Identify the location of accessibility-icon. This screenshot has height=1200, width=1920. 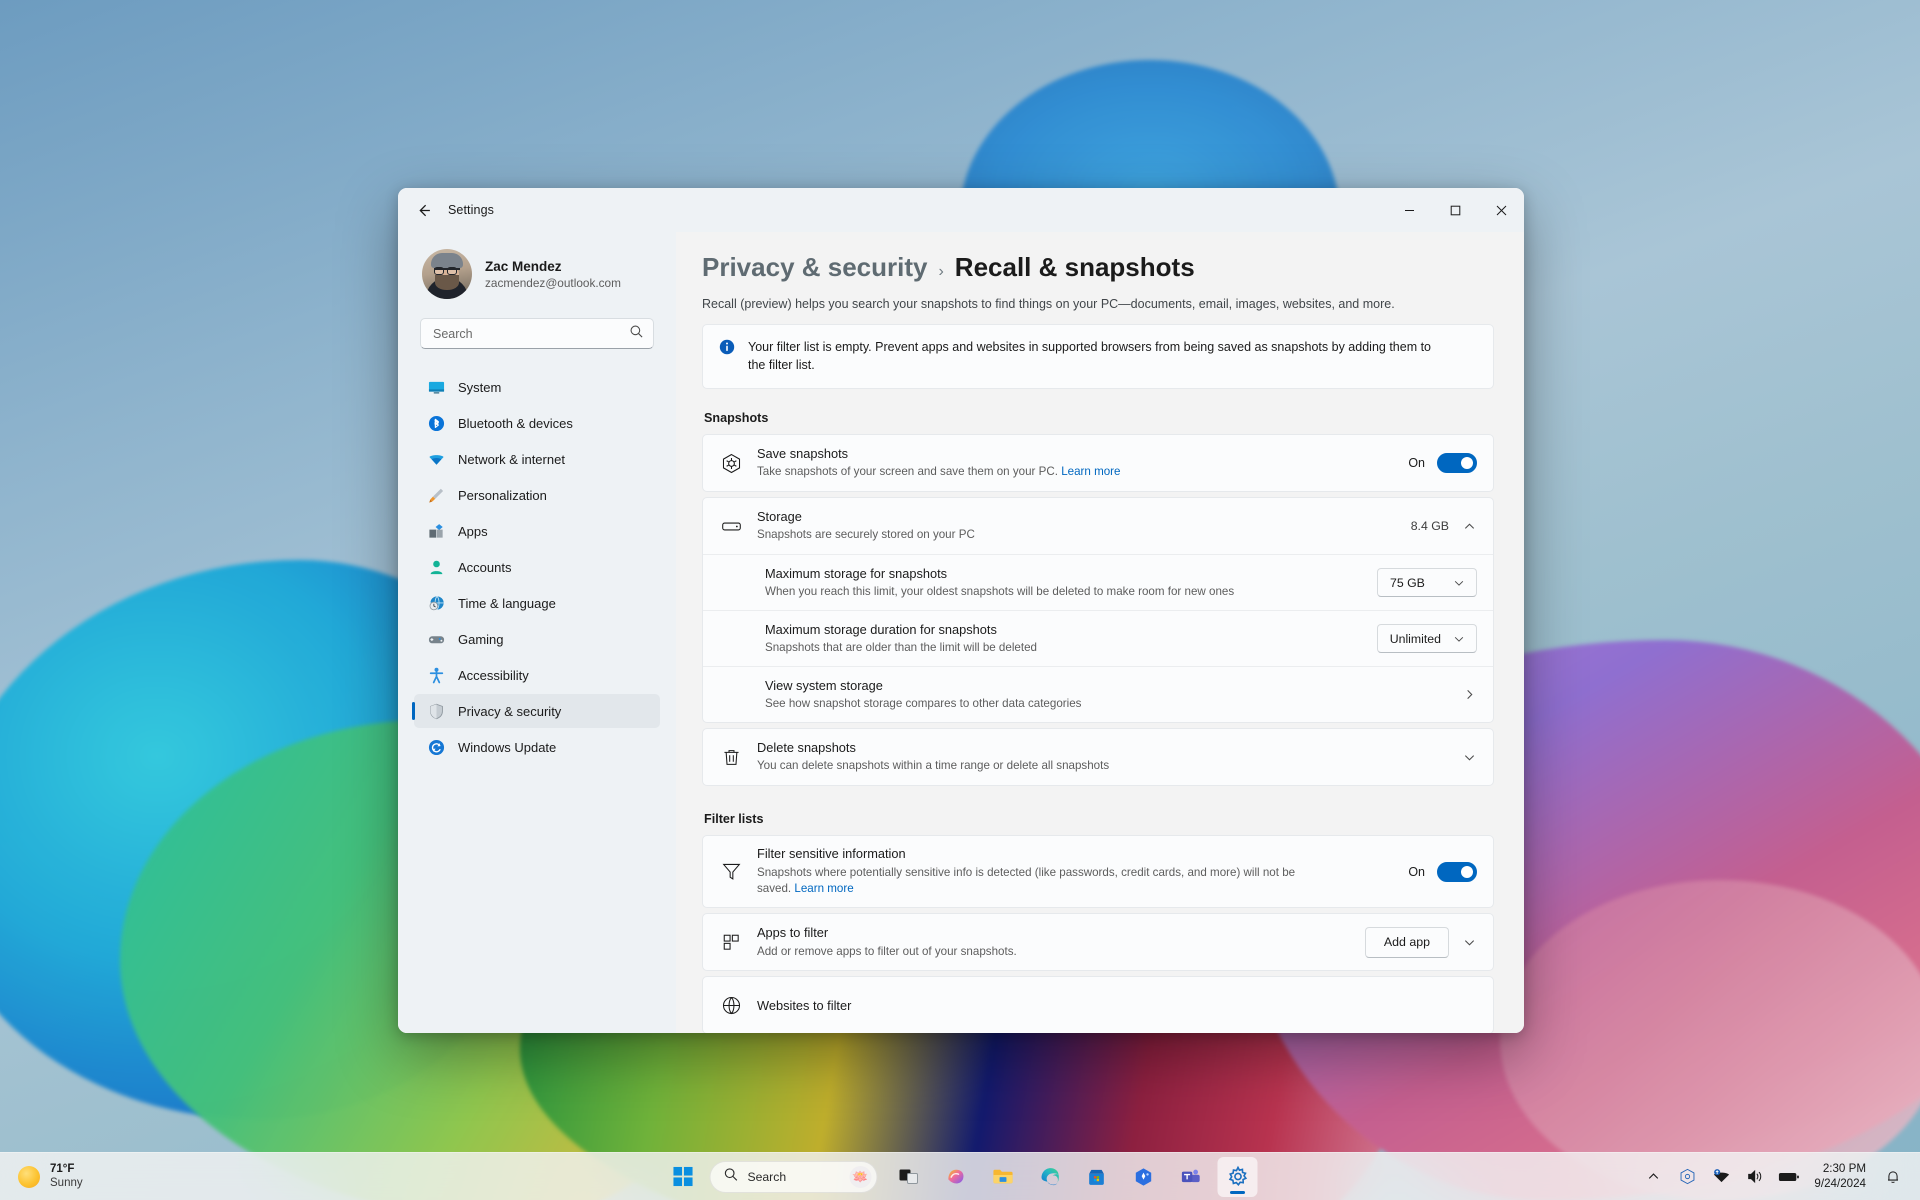
(436, 675).